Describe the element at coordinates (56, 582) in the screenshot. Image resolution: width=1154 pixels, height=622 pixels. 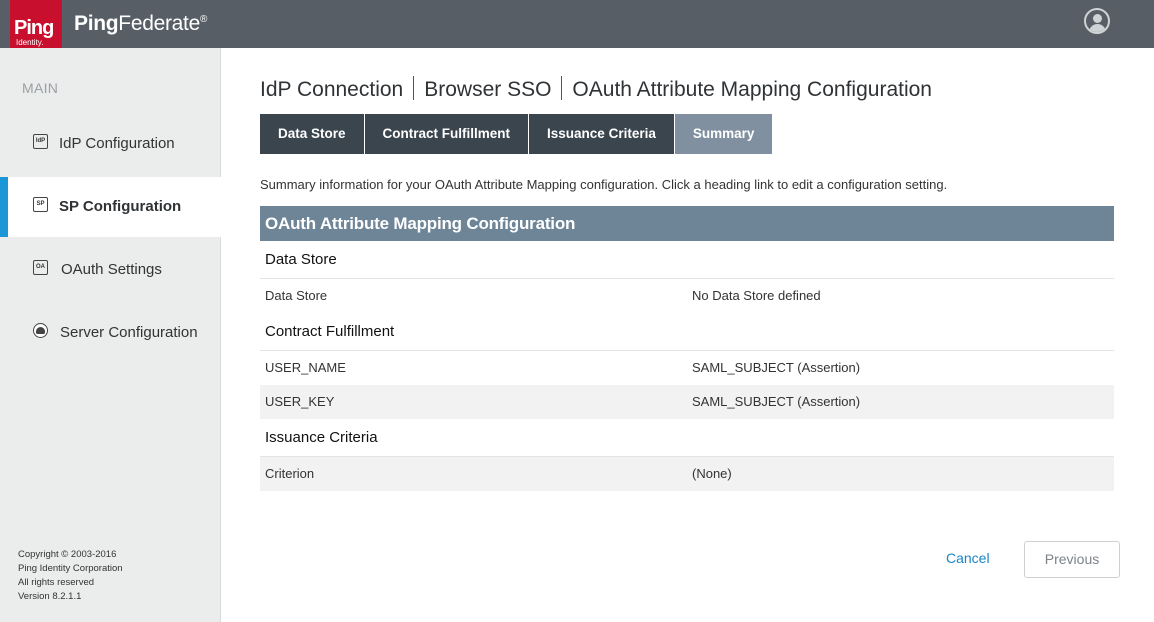
I see `copyright-rights: All rights reserved` at that location.